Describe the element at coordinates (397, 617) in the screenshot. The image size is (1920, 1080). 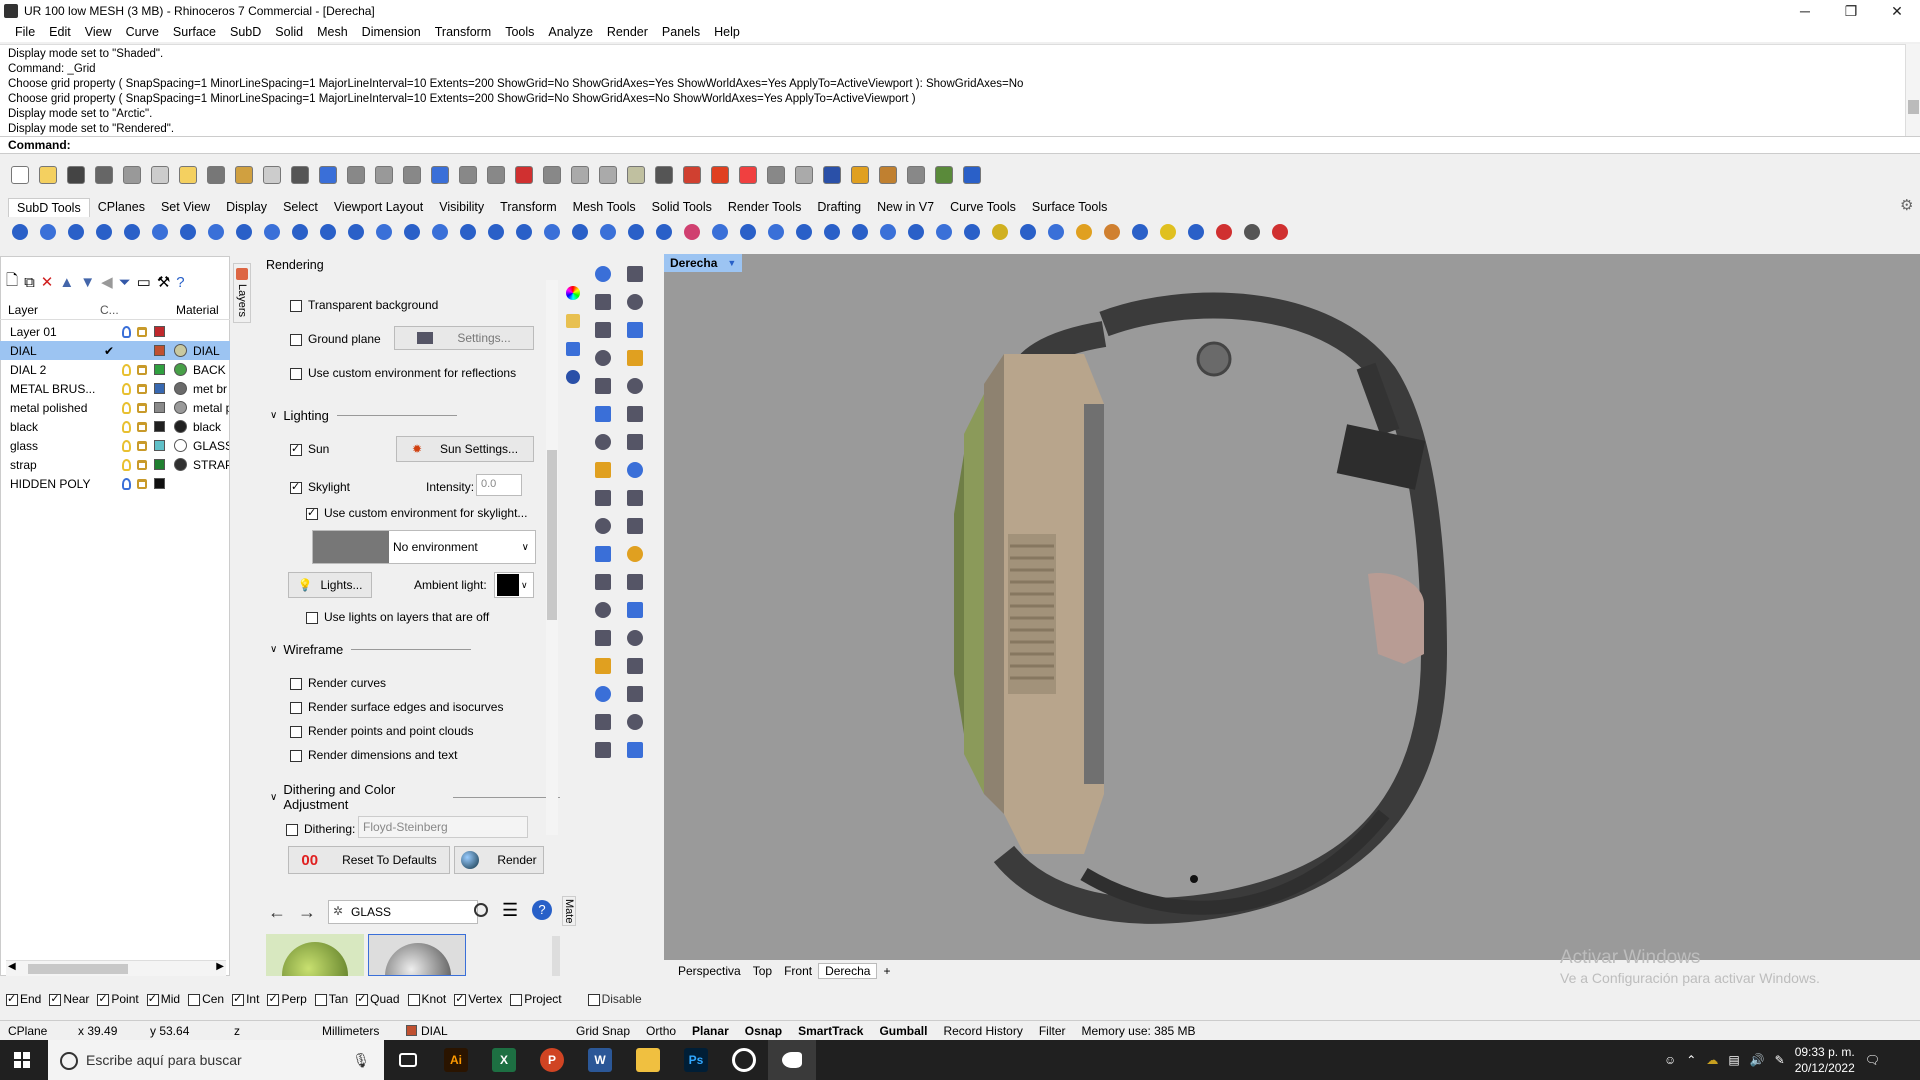
I see `lights-off-option: Use lights on layers that are off` at that location.